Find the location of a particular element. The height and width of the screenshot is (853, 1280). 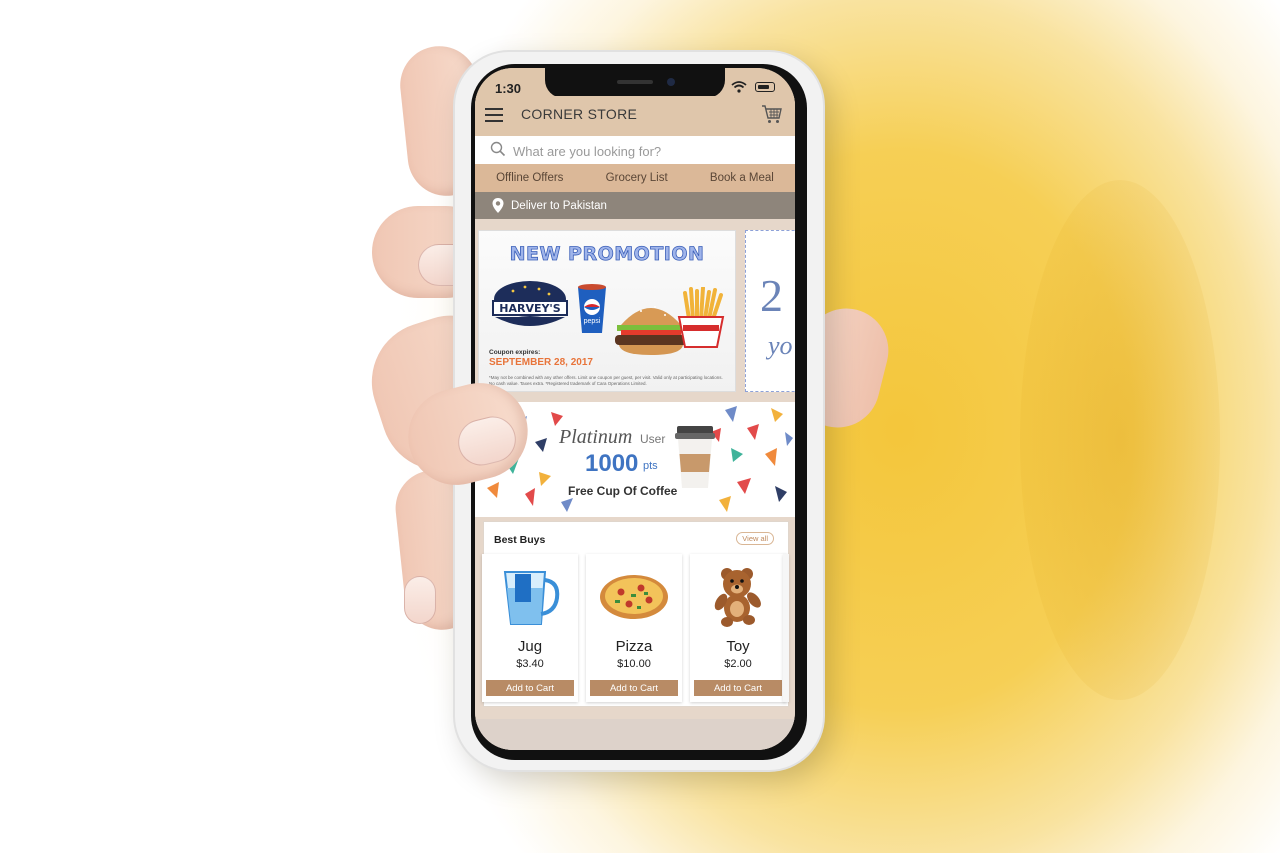

phone-notch is located at coordinates (635, 83).